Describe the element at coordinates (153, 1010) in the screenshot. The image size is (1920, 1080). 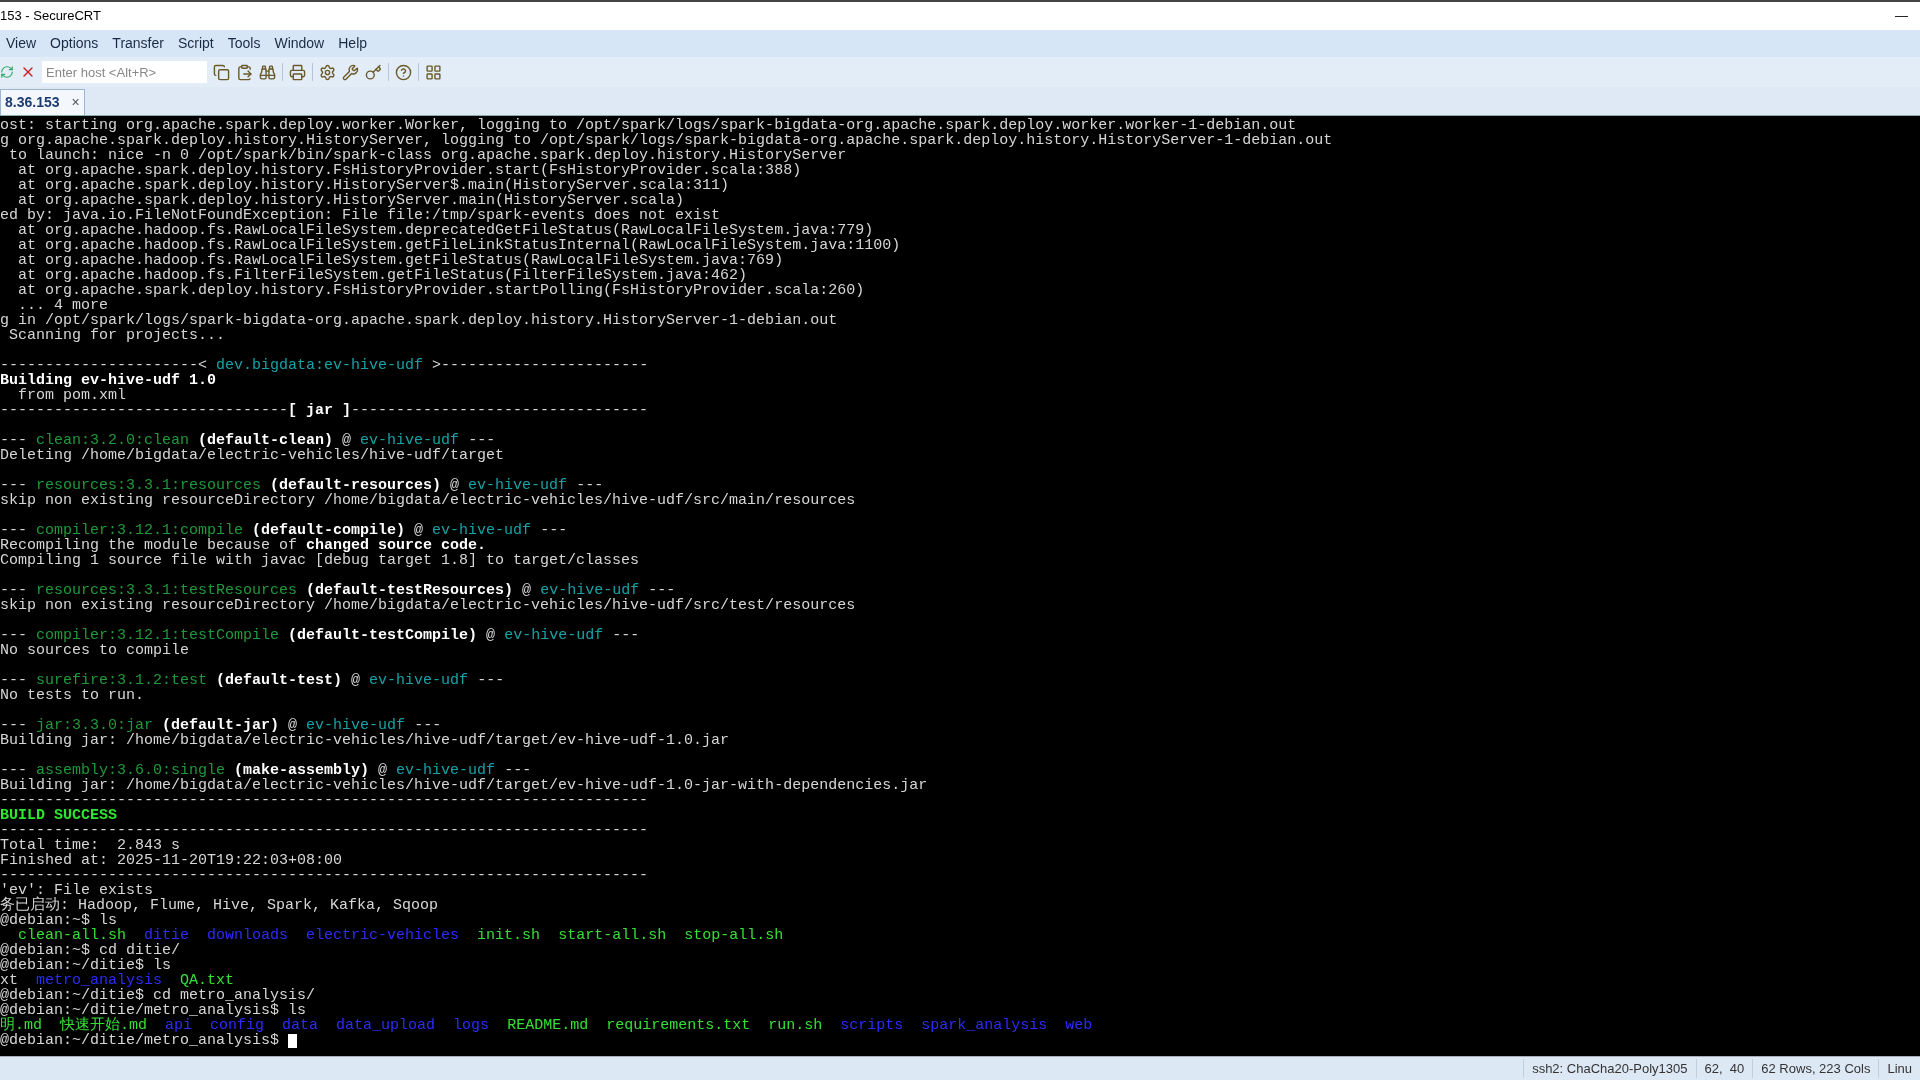
I see `terminal-line: @debian:~/ditie/metro_analysis$ ls` at that location.